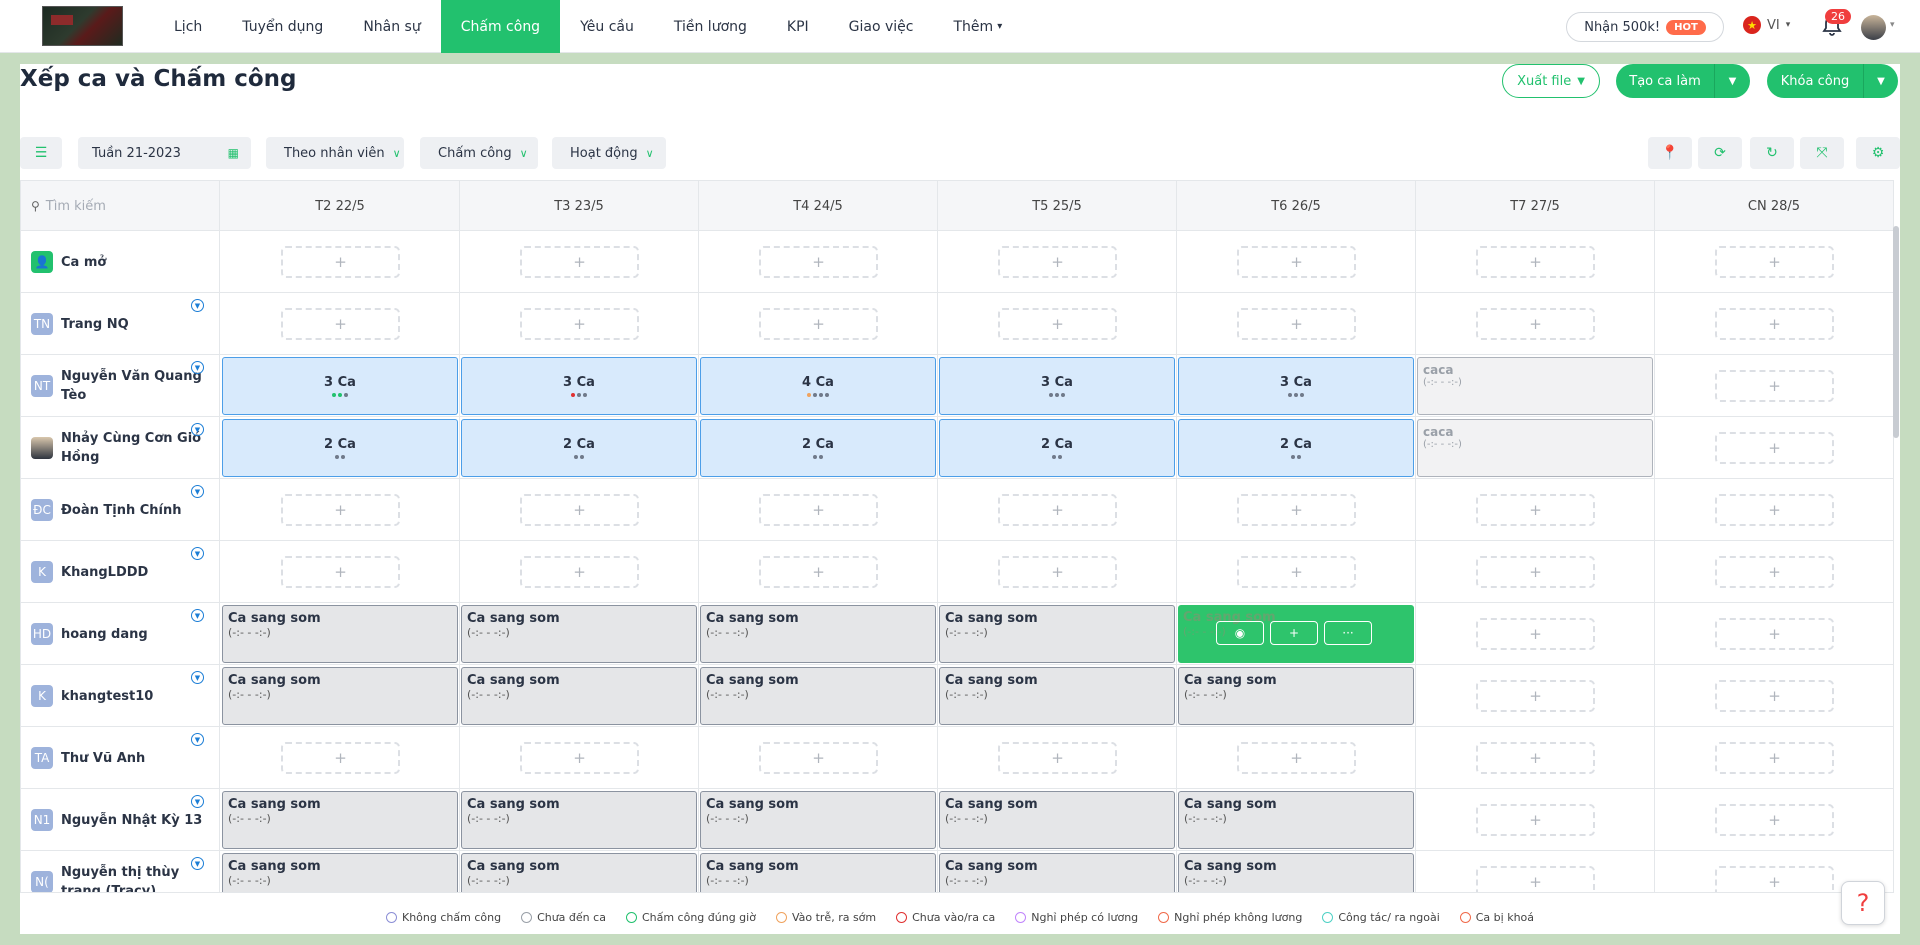 The width and height of the screenshot is (1920, 945). I want to click on nav-item: Giao việc, so click(881, 26).